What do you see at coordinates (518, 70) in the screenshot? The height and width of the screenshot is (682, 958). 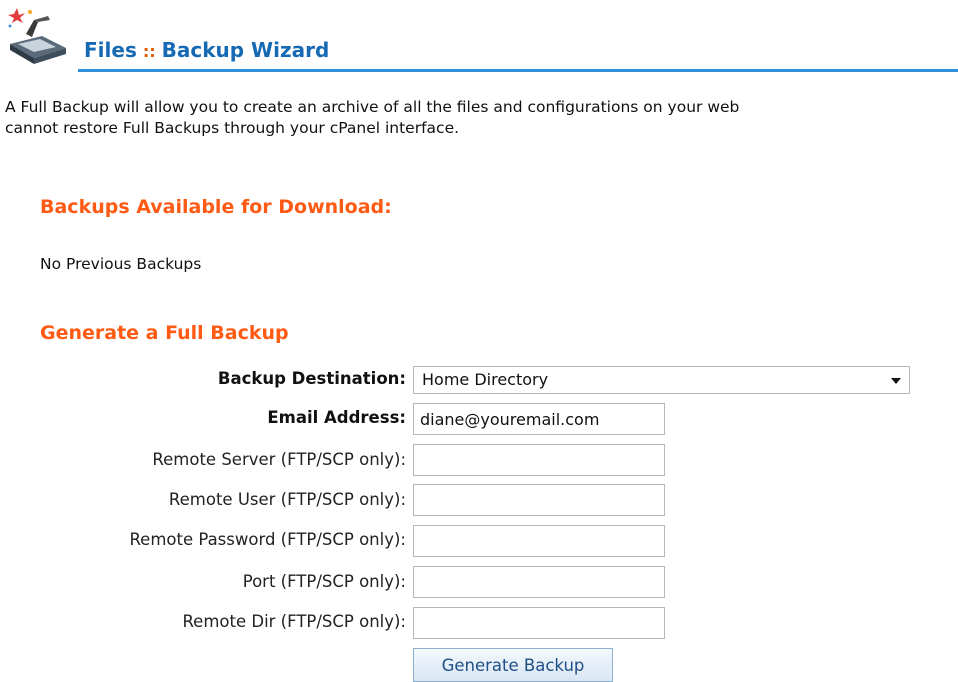 I see `header-divider` at bounding box center [518, 70].